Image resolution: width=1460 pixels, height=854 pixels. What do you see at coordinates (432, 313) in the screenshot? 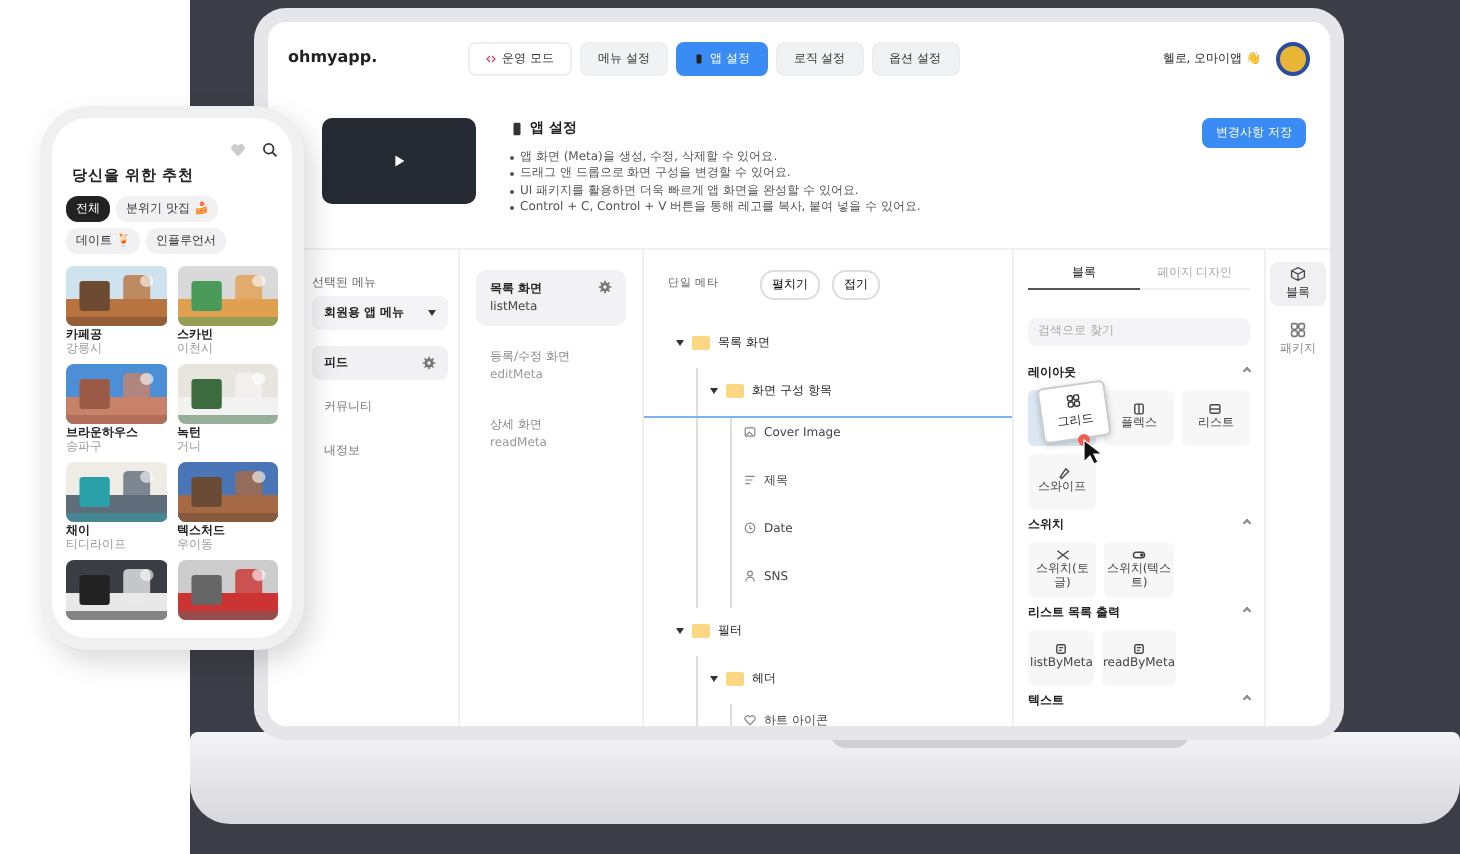
I see `caret-icon` at bounding box center [432, 313].